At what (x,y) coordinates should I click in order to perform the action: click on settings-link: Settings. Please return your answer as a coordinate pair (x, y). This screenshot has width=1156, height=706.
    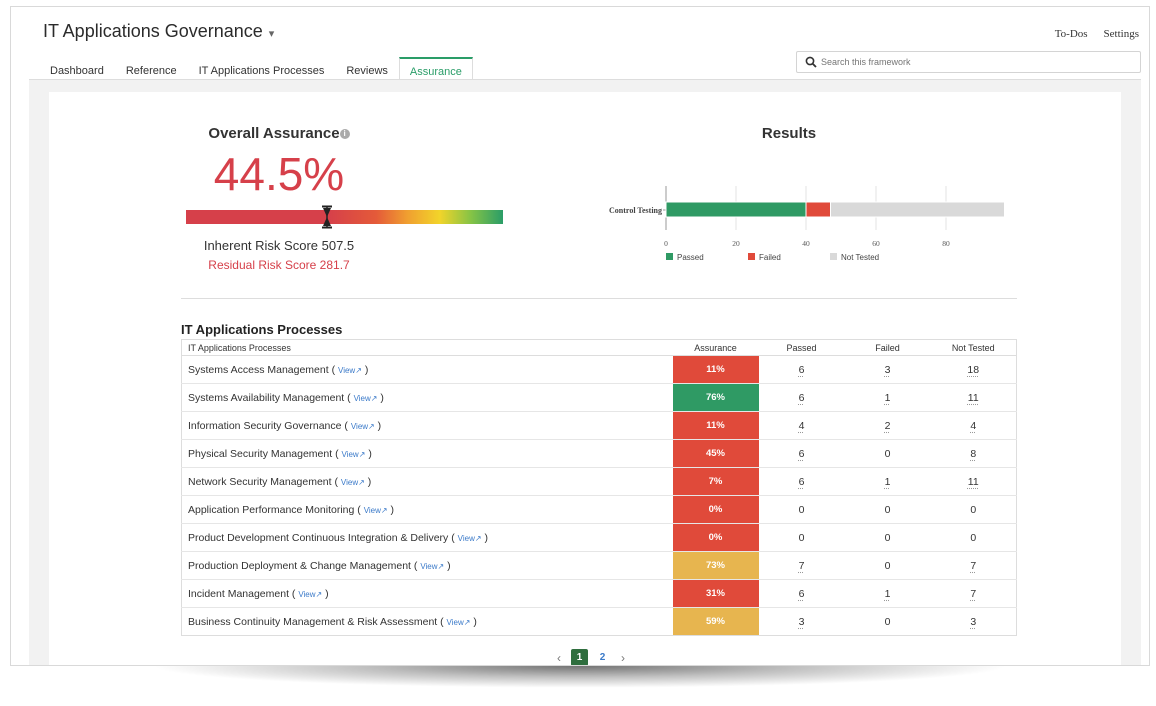
    Looking at the image, I should click on (1121, 34).